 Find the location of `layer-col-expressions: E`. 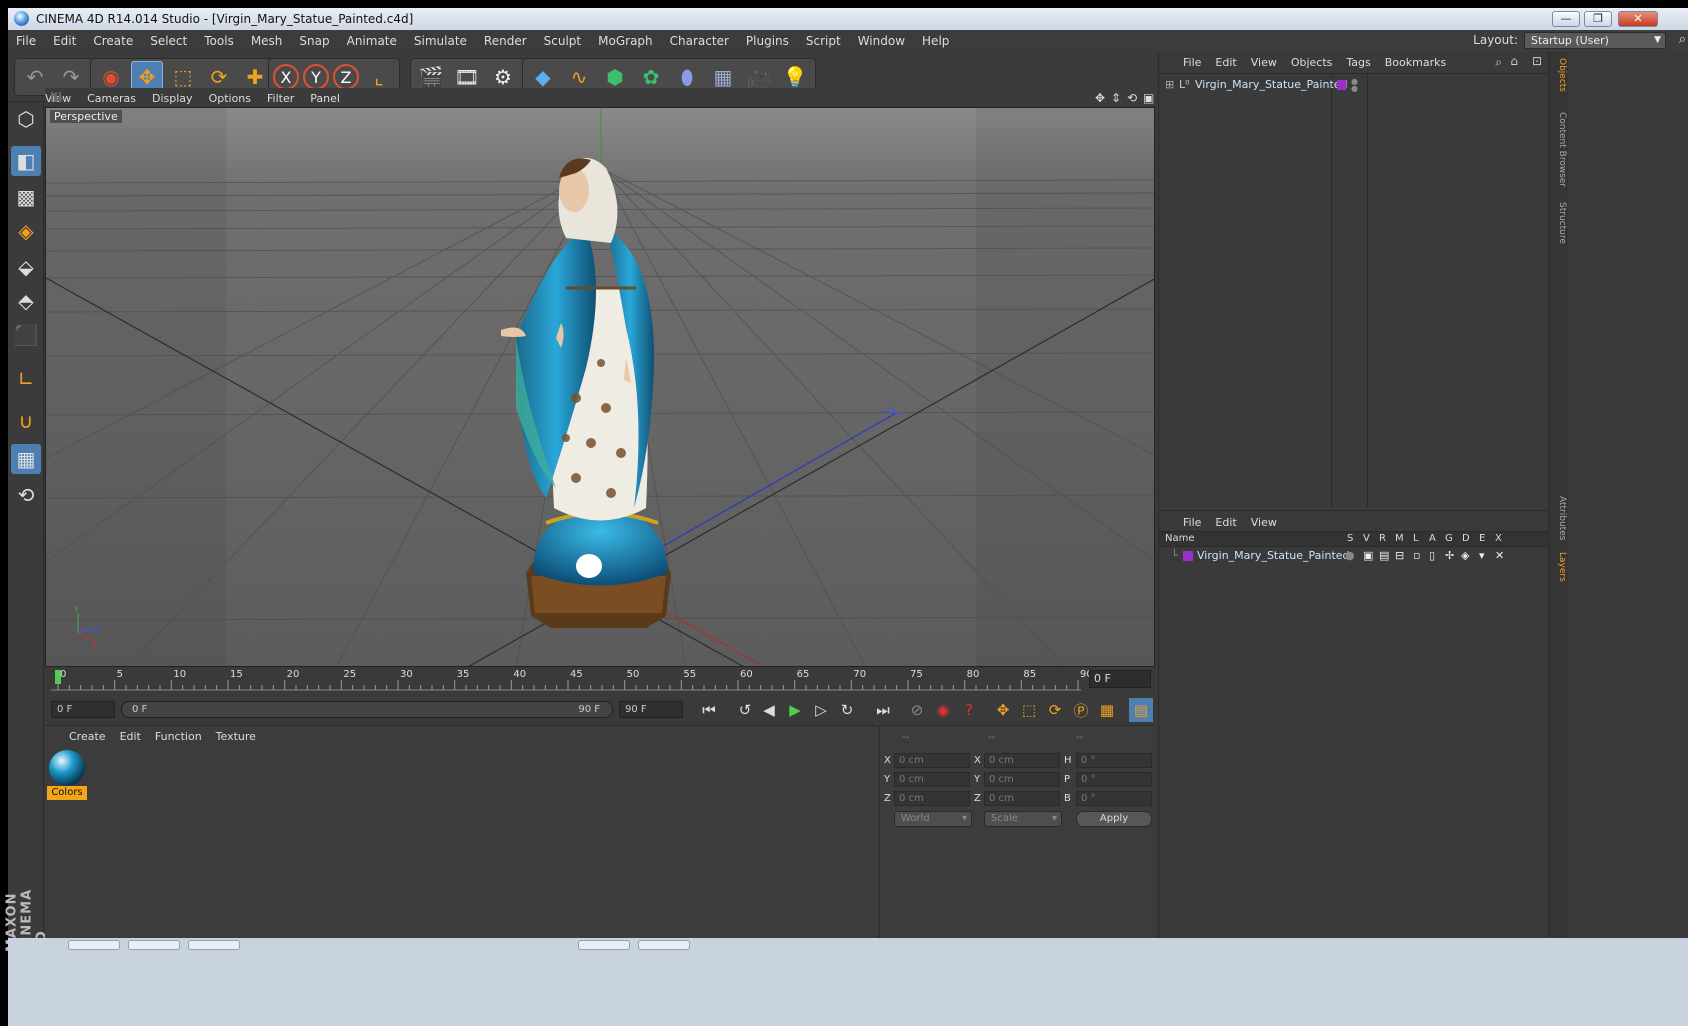

layer-col-expressions: E is located at coordinates (1482, 538).